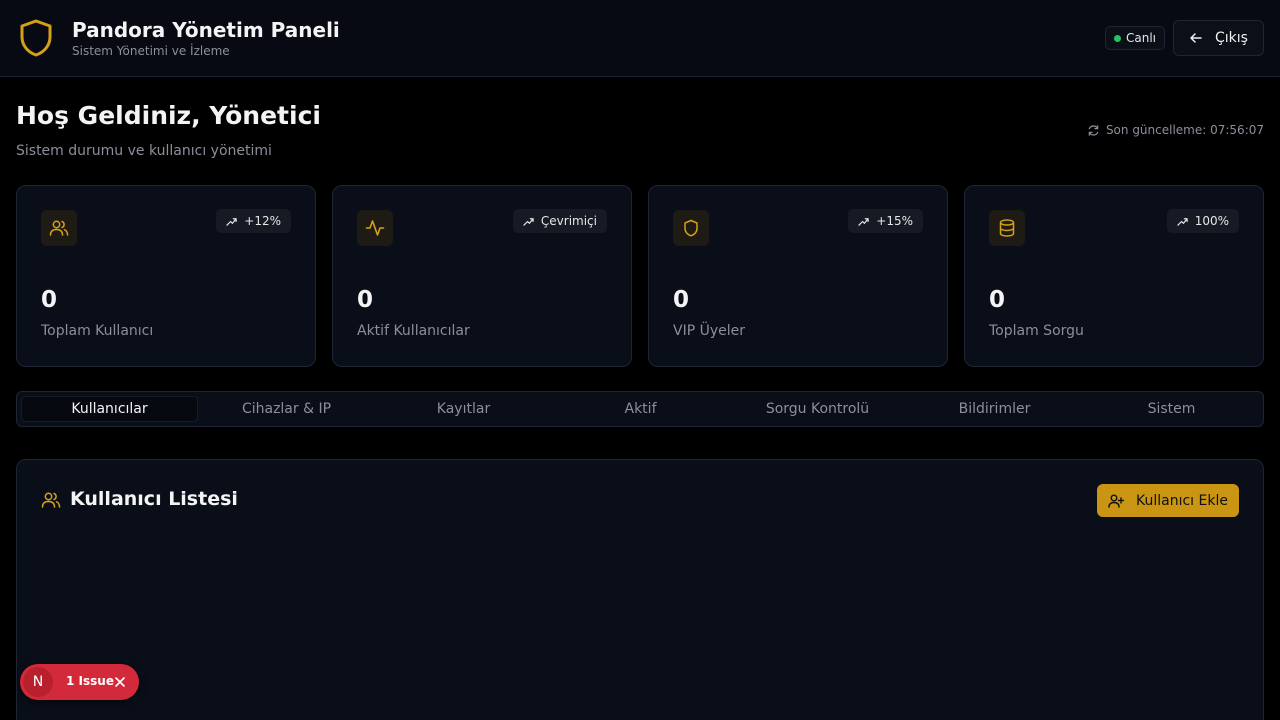 The image size is (1280, 720). What do you see at coordinates (154, 499) in the screenshot?
I see `user-list-title: Kullanıcı Listesi` at bounding box center [154, 499].